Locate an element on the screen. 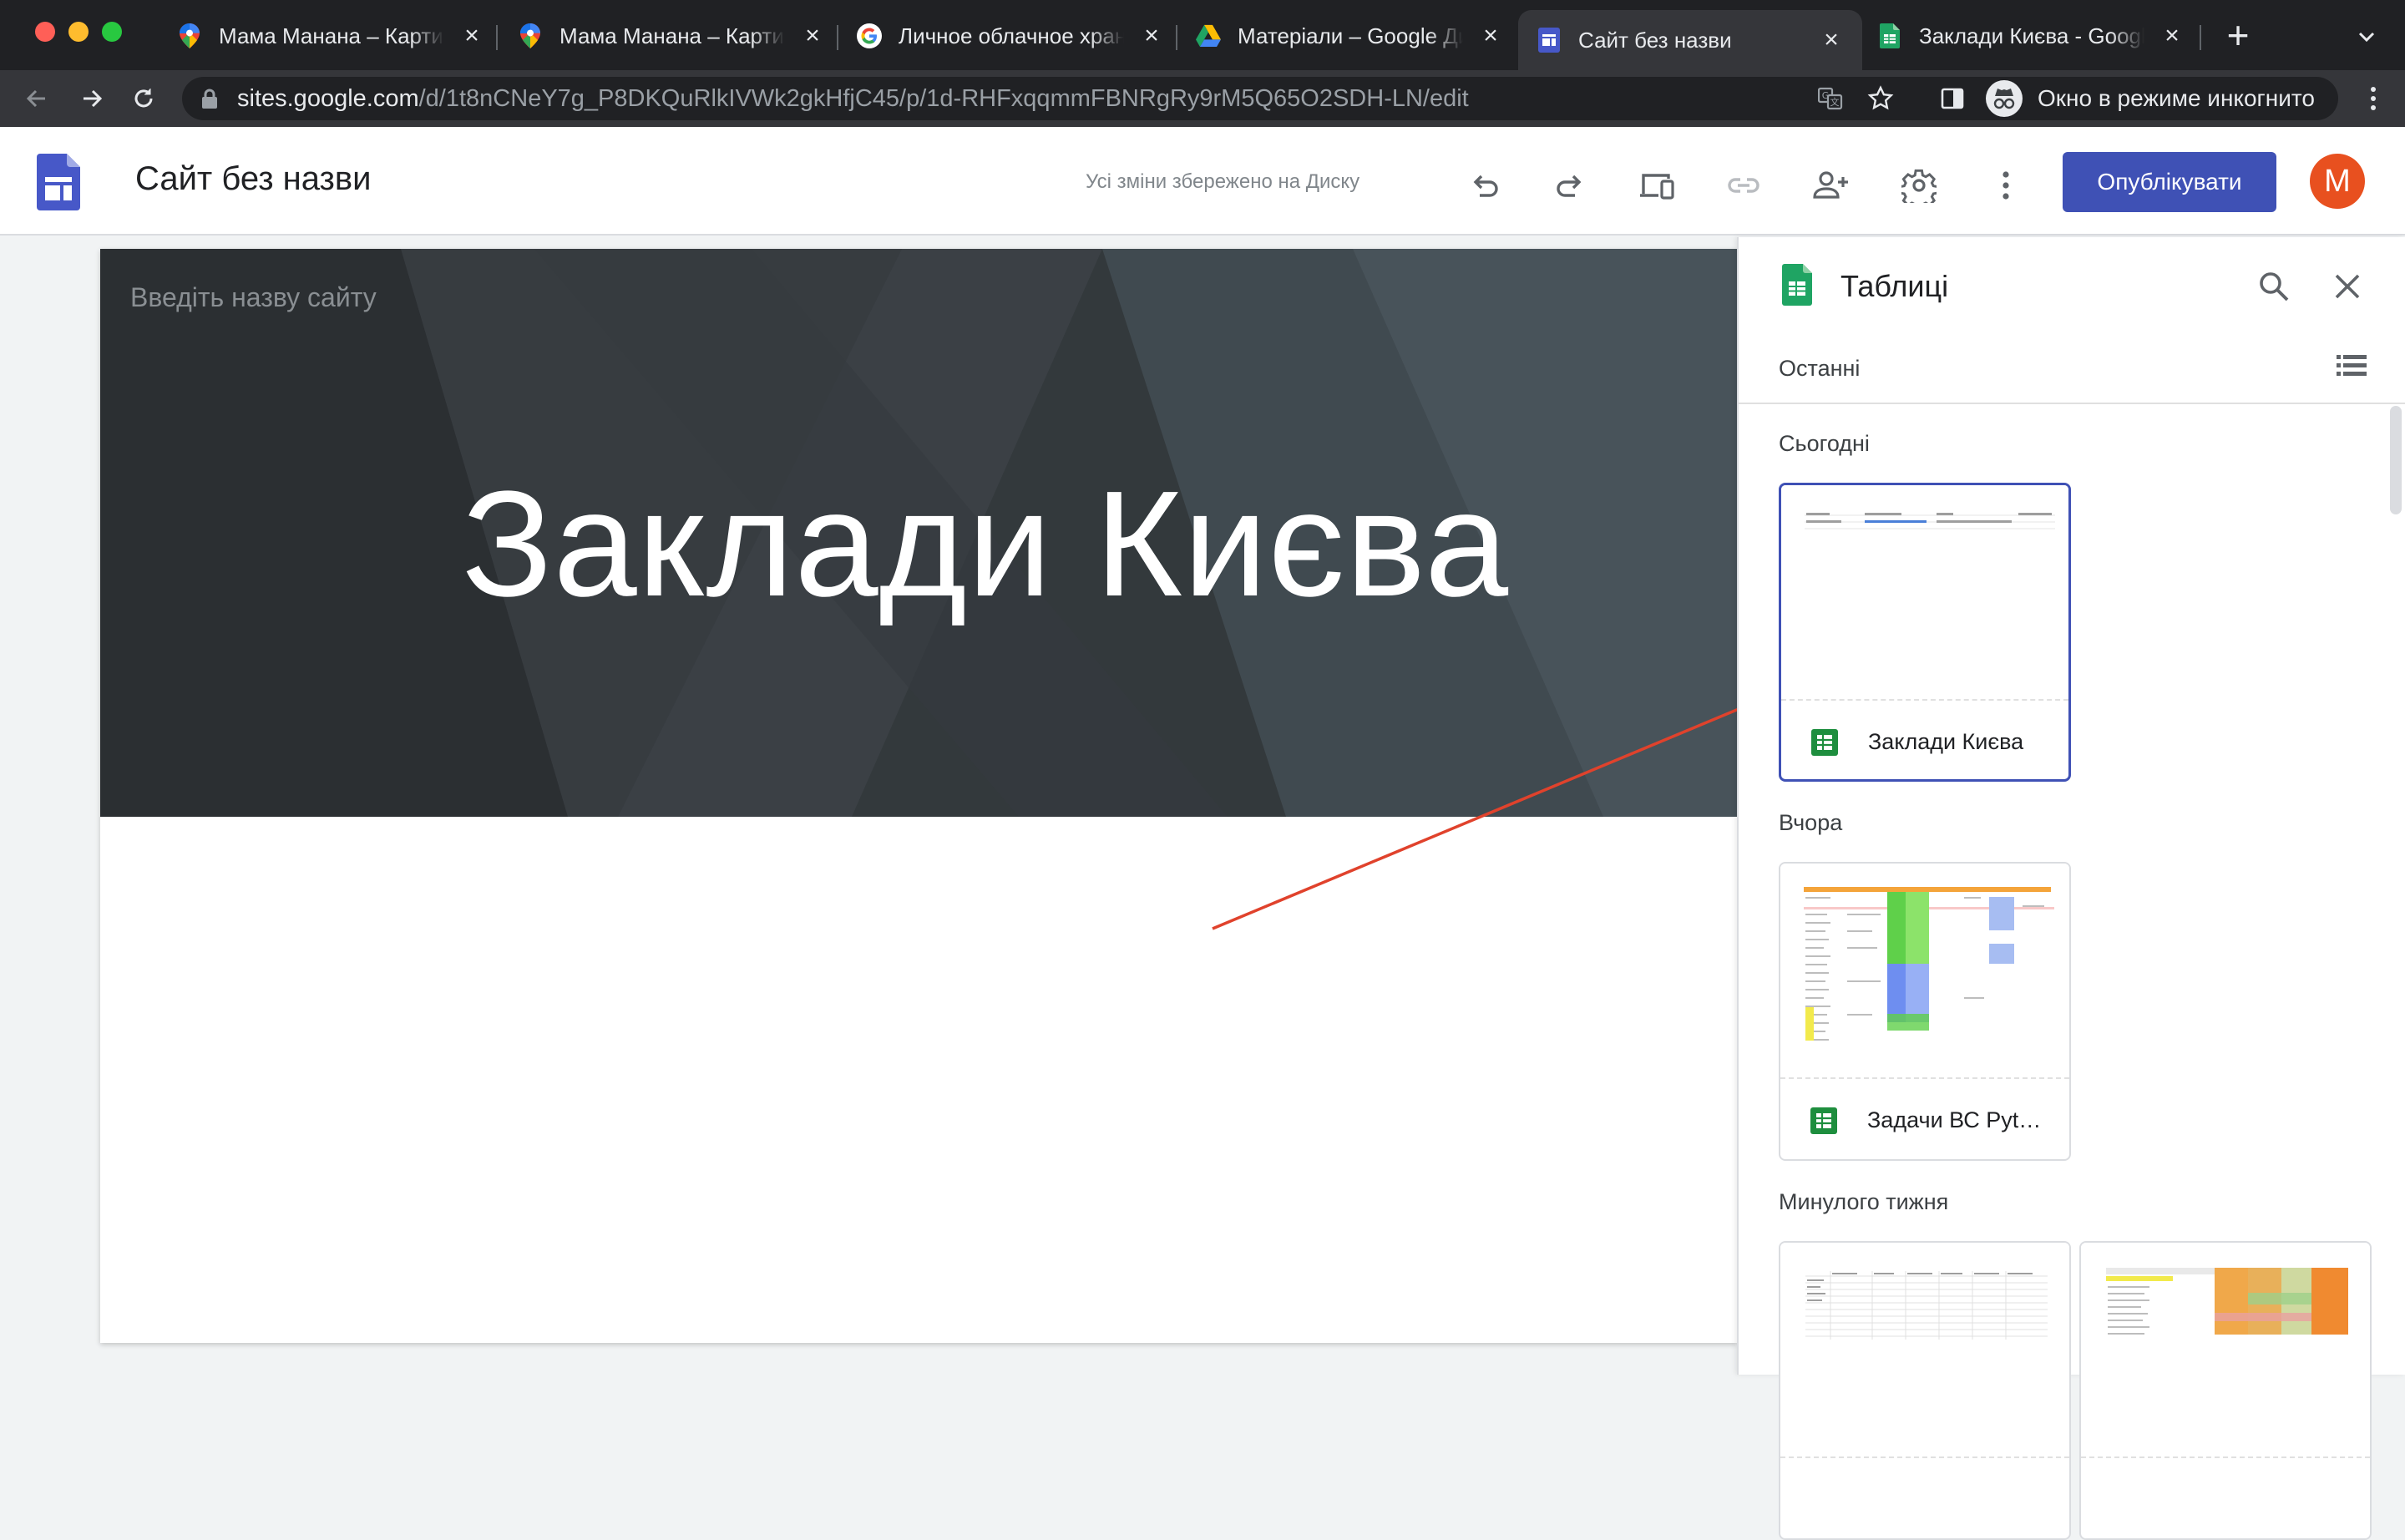  file-name: Заклади Києва is located at coordinates (1946, 742).